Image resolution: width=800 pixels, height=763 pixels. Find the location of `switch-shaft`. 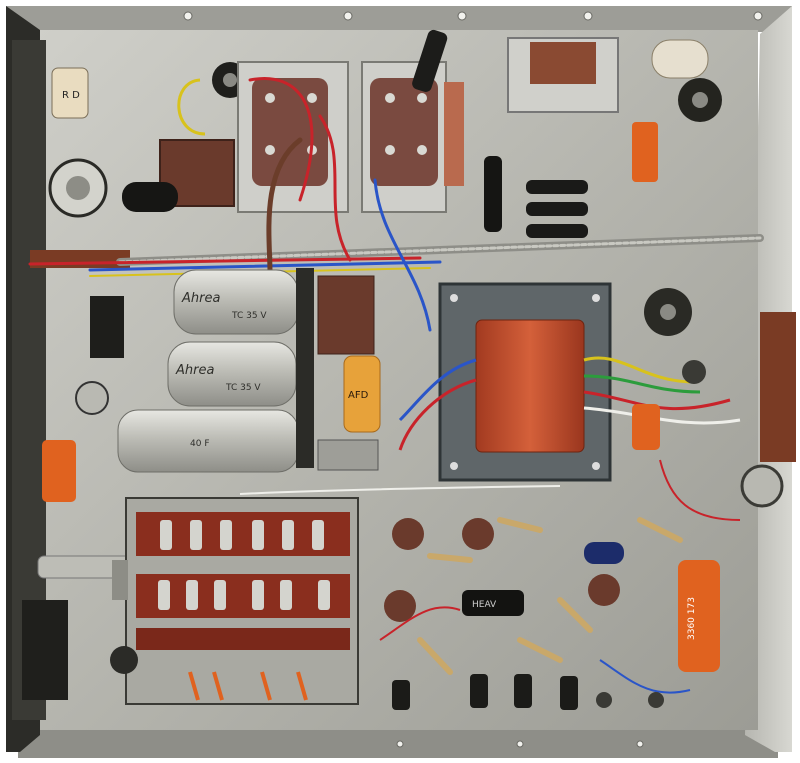

switch-shaft is located at coordinates (120, 580).